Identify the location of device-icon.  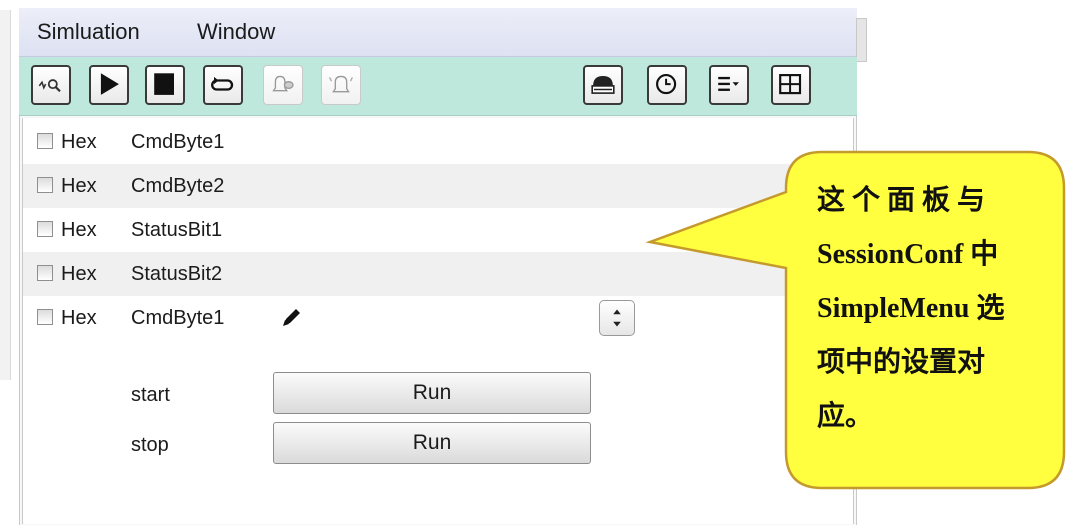
(603, 85).